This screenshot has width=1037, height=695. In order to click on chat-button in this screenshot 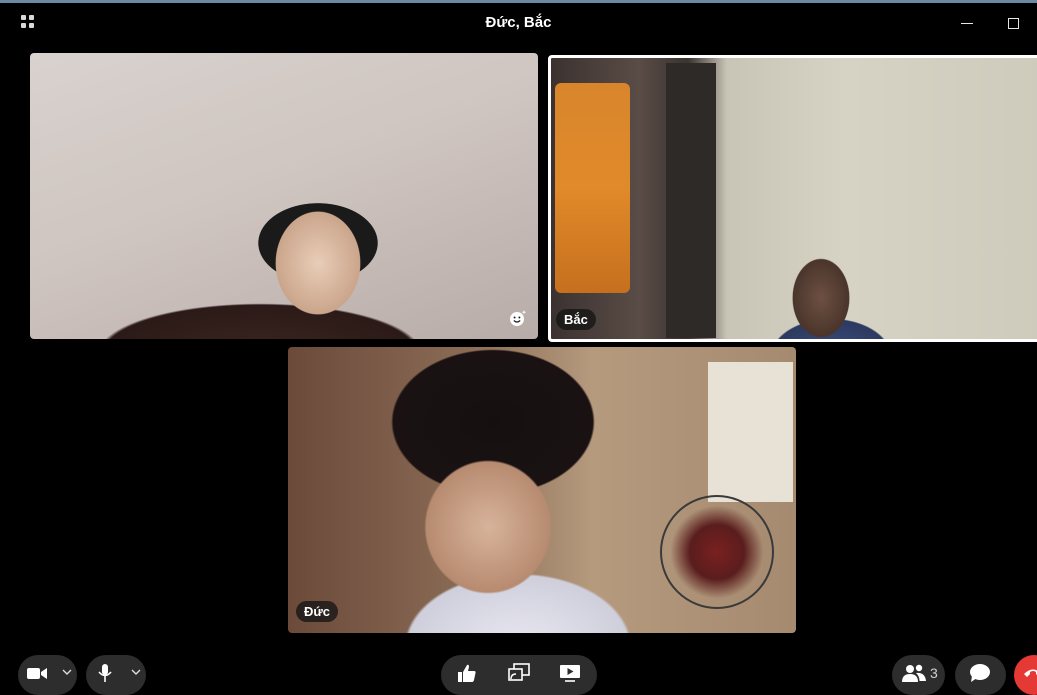, I will do `click(980, 675)`.